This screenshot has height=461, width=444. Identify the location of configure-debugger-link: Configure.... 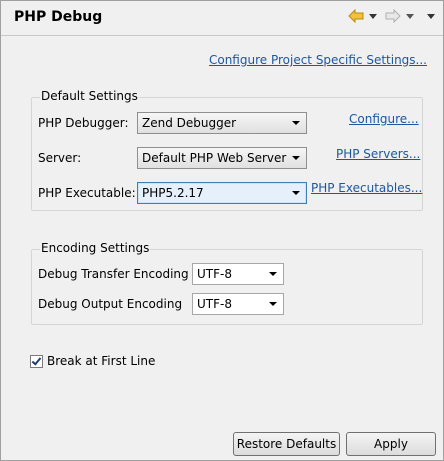
(384, 119).